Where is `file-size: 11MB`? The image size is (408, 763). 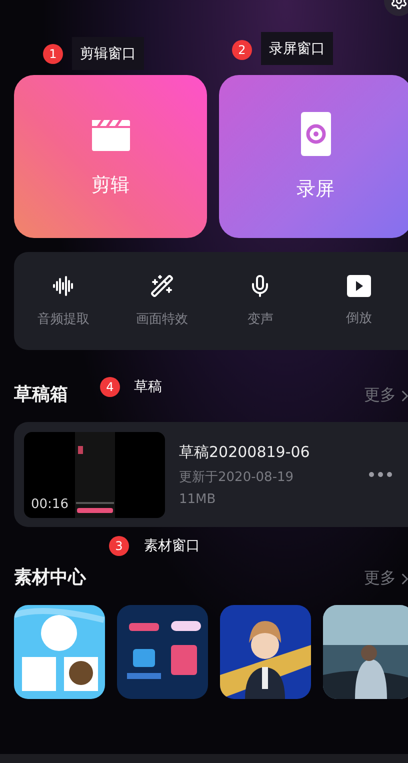
file-size: 11MB is located at coordinates (198, 499).